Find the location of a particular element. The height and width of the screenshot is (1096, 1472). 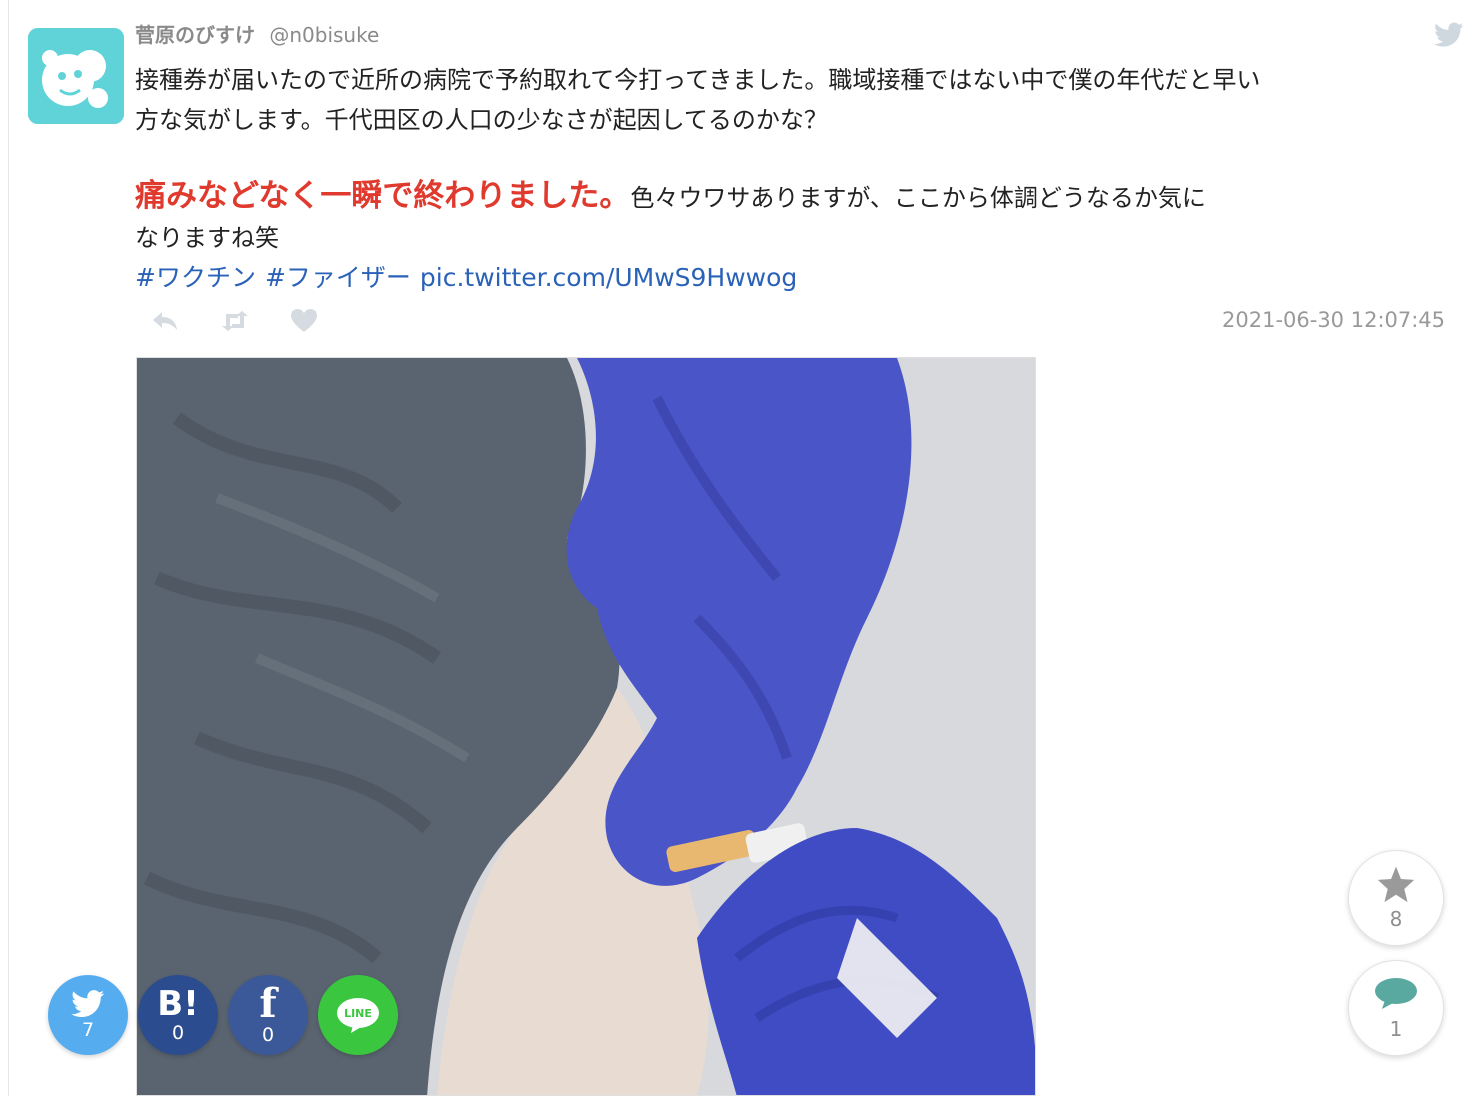

author-name: 菅原のびすけ is located at coordinates (195, 35).